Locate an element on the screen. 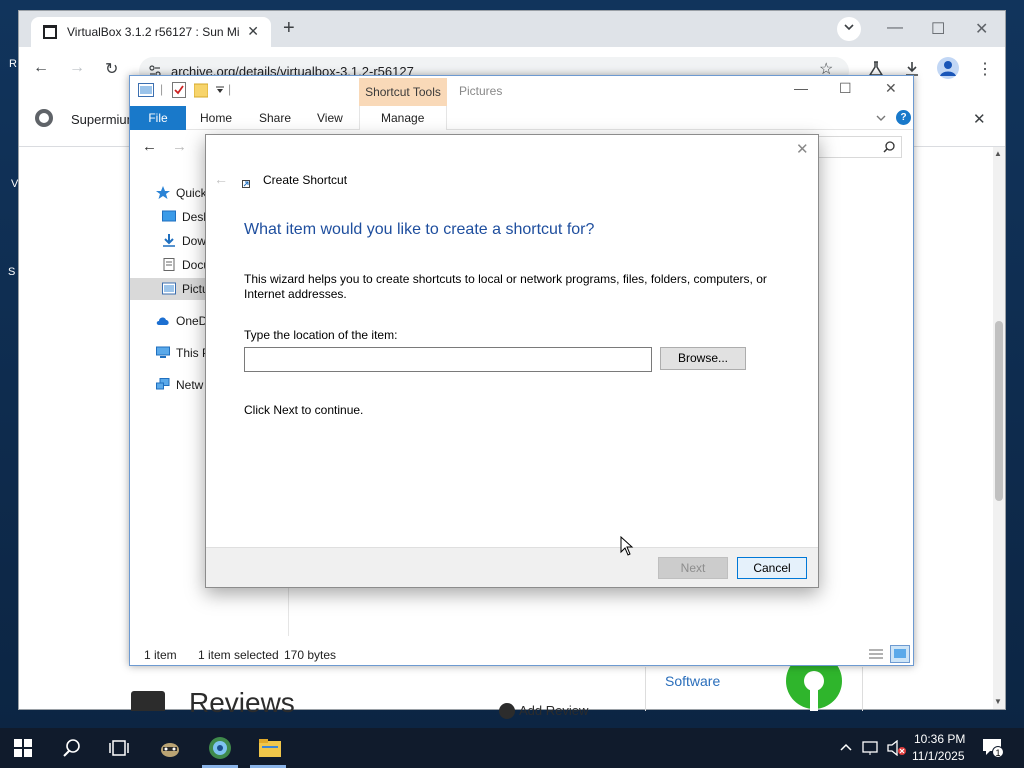 This screenshot has height=768, width=1024. tab-close-icon: ✕ is located at coordinates (253, 31).